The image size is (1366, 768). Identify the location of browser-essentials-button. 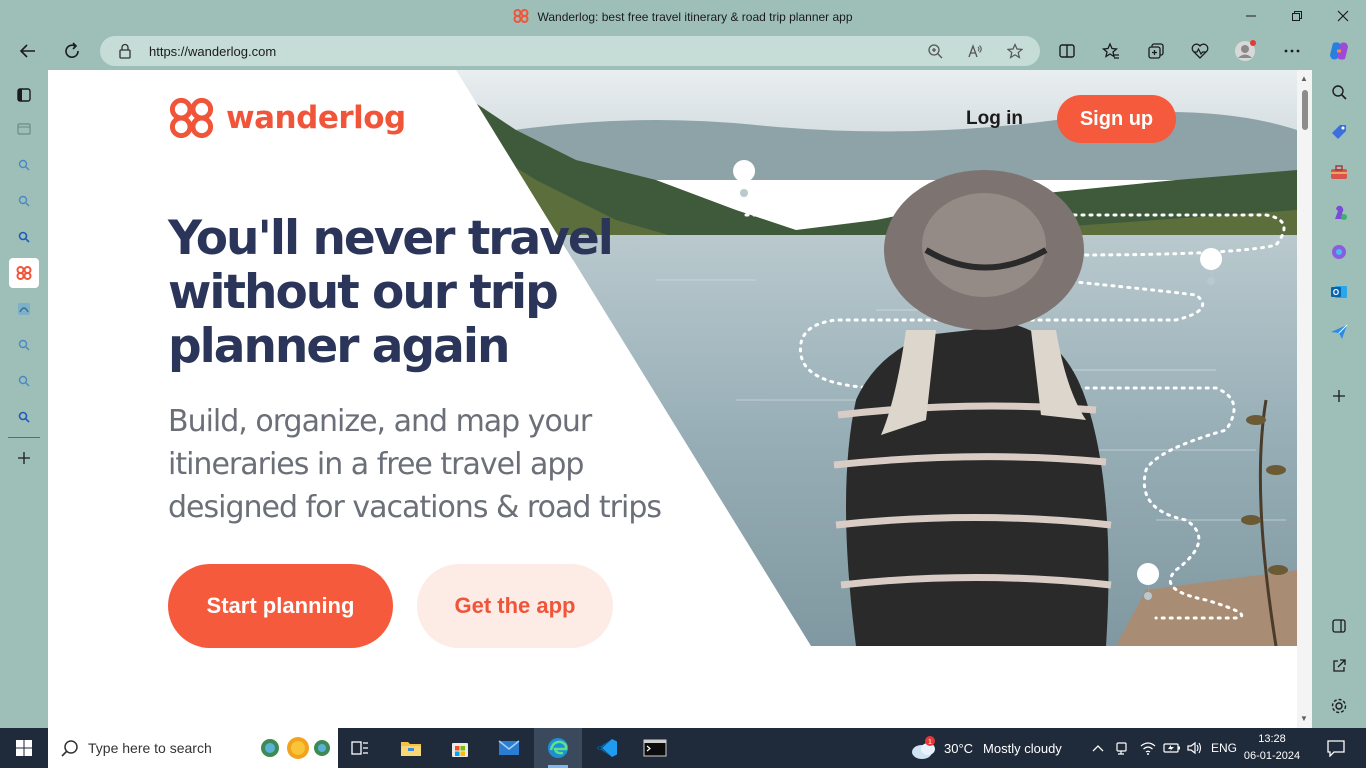
(1200, 51).